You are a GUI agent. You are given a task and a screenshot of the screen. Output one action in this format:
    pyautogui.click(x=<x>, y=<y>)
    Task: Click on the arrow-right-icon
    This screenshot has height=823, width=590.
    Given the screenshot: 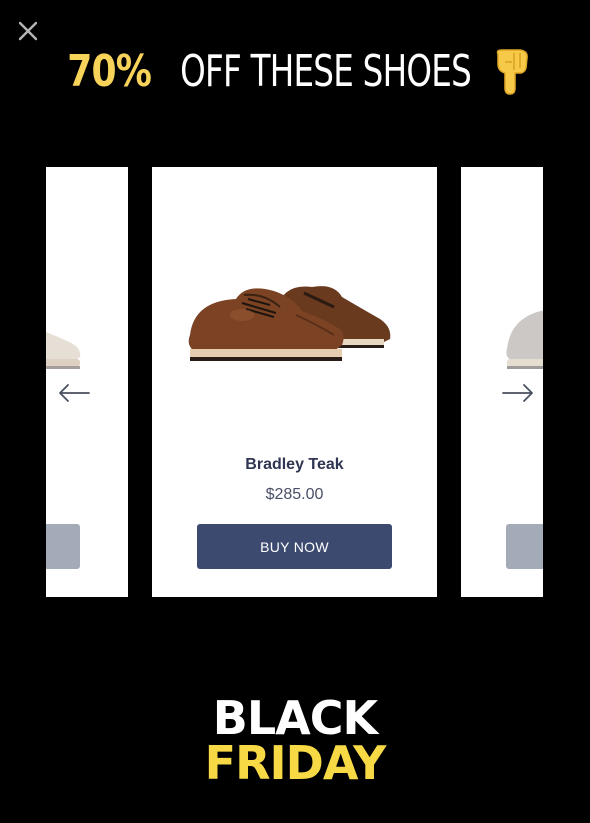 What is the action you would take?
    pyautogui.click(x=517, y=393)
    